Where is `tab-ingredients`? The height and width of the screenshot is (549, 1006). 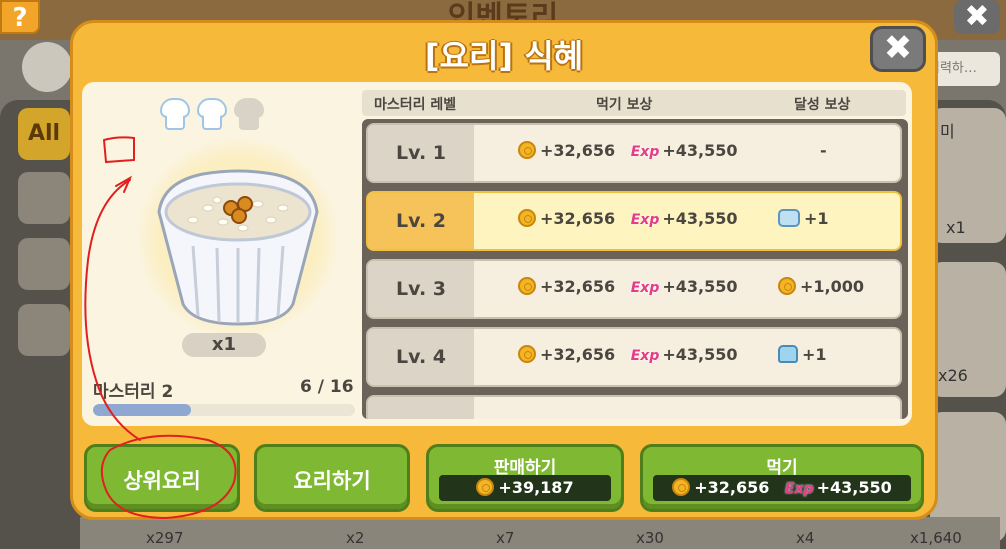
tab-ingredients is located at coordinates (44, 330).